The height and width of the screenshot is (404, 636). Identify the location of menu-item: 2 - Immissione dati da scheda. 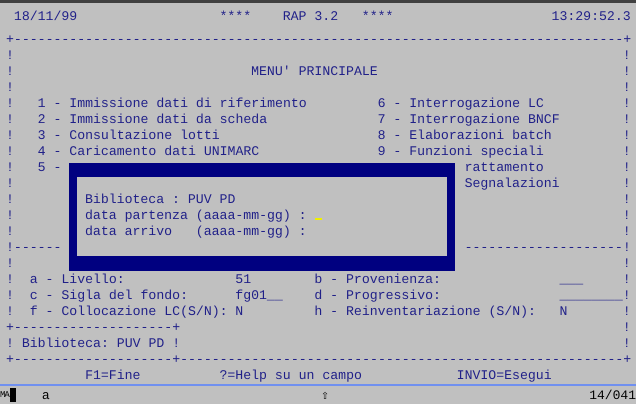
(152, 120).